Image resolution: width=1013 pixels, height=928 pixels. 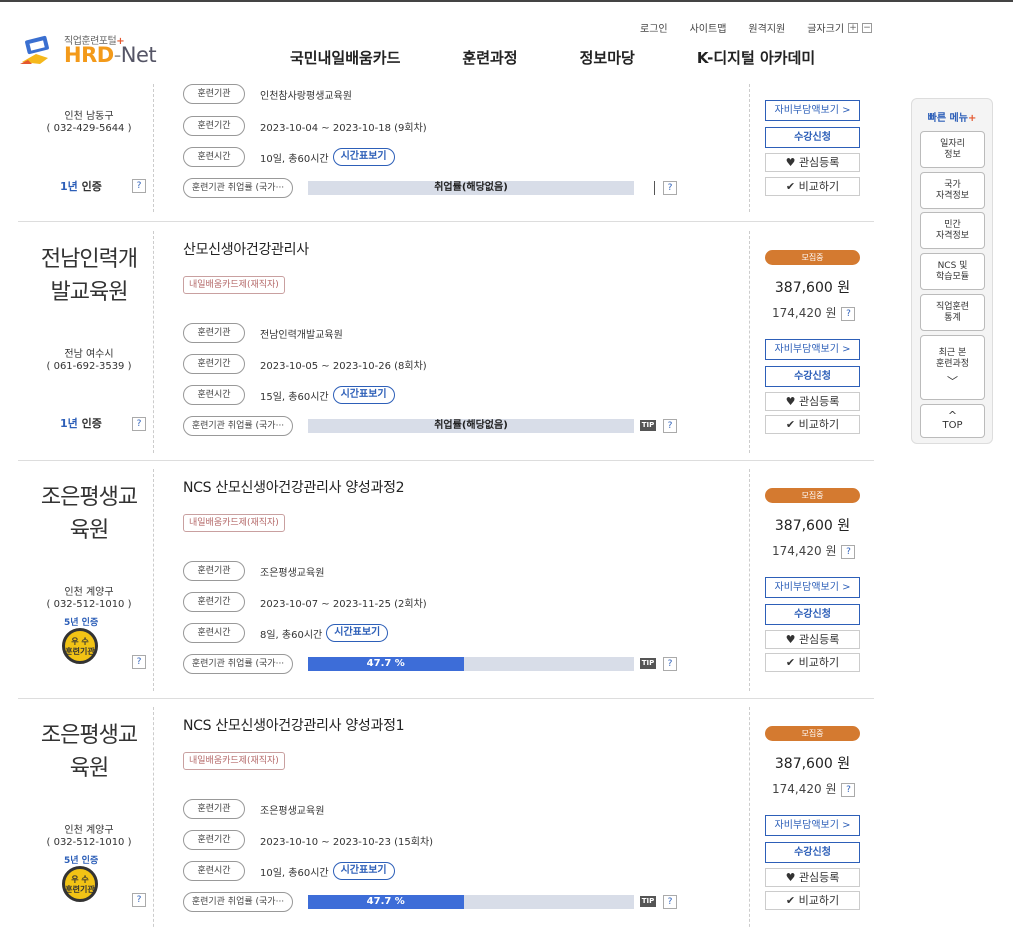 I want to click on arrow-up-icon: ^, so click(x=952, y=415).